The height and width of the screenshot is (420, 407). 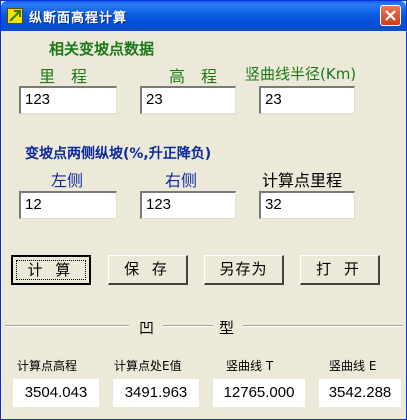 I want to click on curve-radius-input: 23, so click(x=307, y=100).